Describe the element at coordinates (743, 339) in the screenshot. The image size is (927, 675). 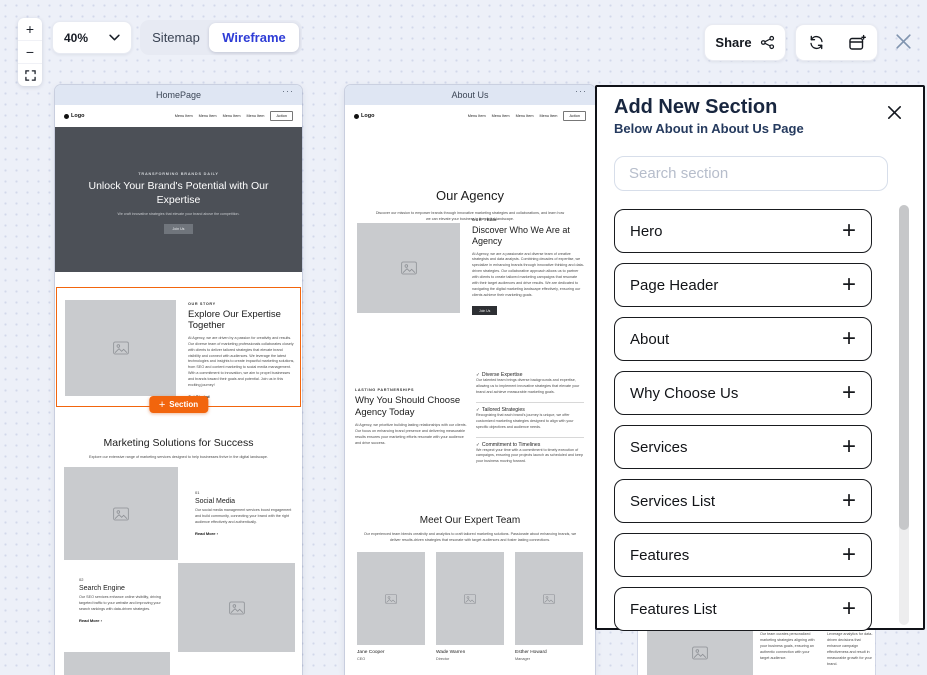
I see `section-option-about: About +` at that location.